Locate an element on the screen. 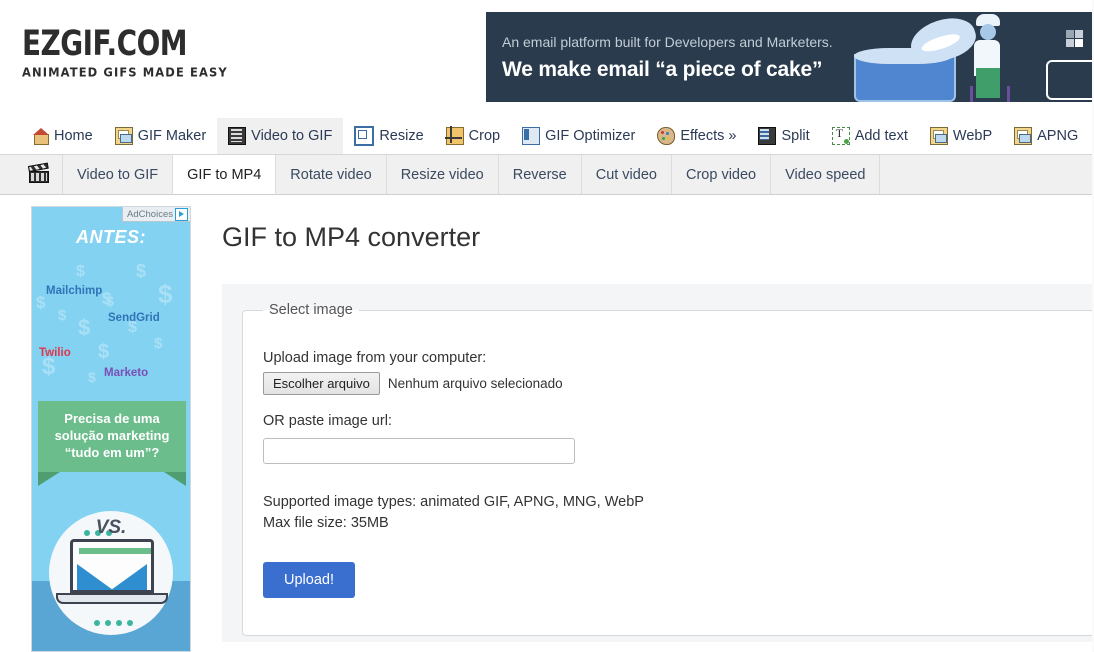 Image resolution: width=1094 pixels, height=652 pixels. upload-label: Upload image from your computer: is located at coordinates (375, 358).